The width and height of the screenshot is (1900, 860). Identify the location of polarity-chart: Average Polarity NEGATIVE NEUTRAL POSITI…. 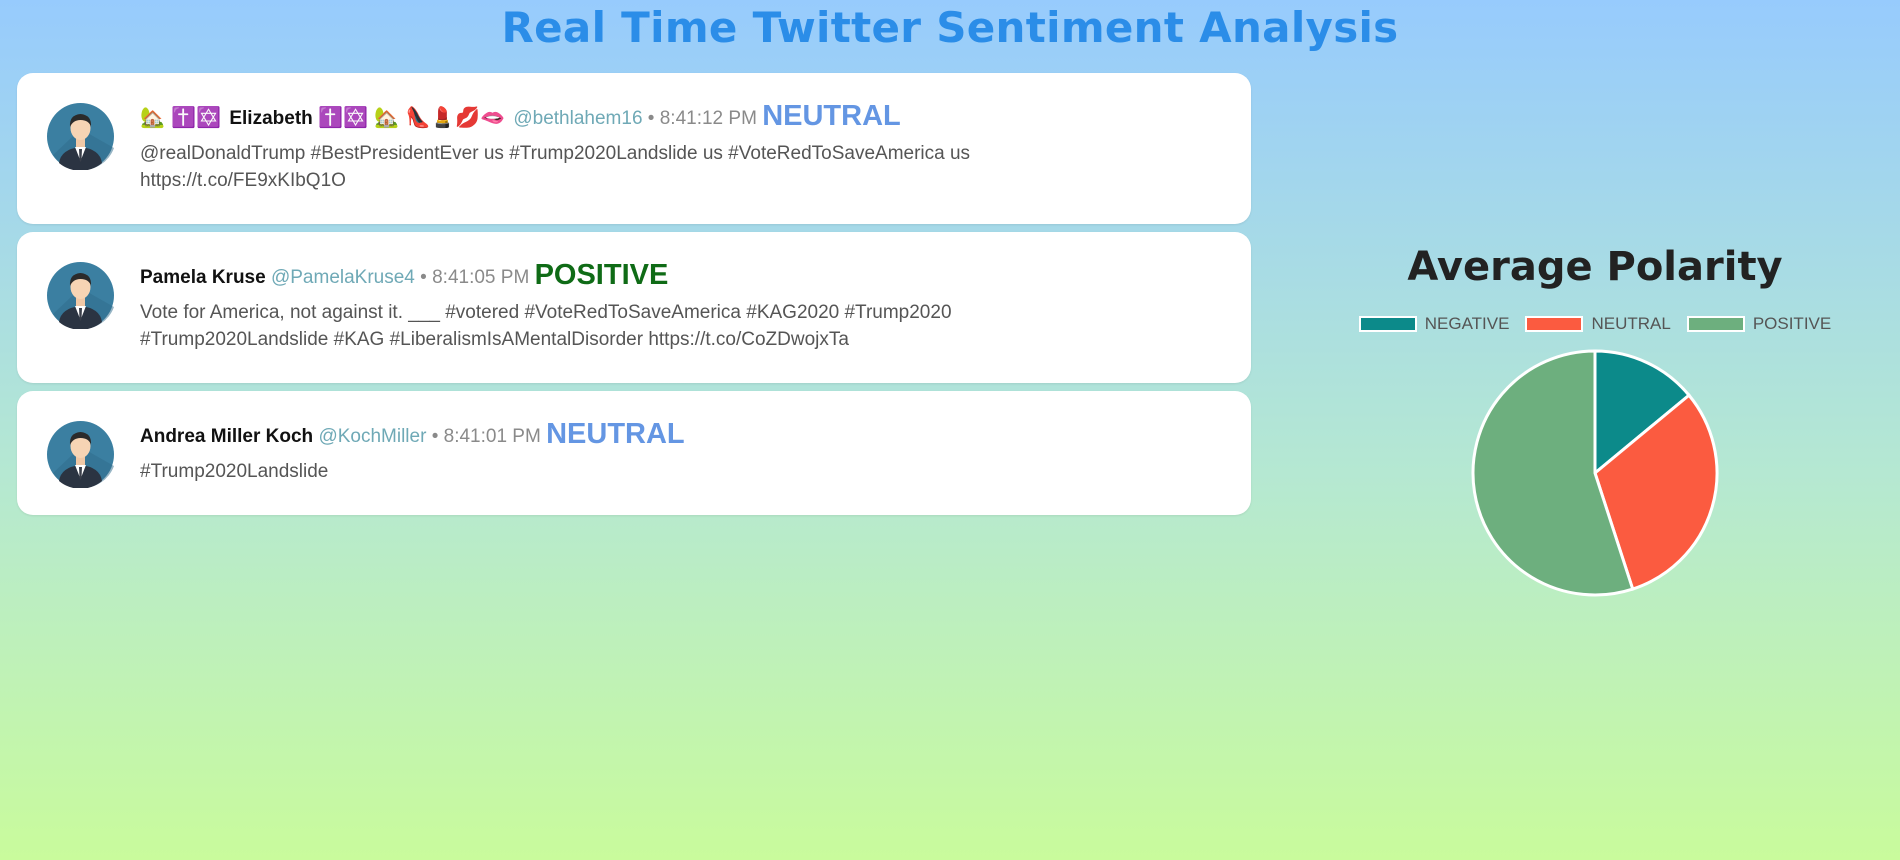
(1595, 419).